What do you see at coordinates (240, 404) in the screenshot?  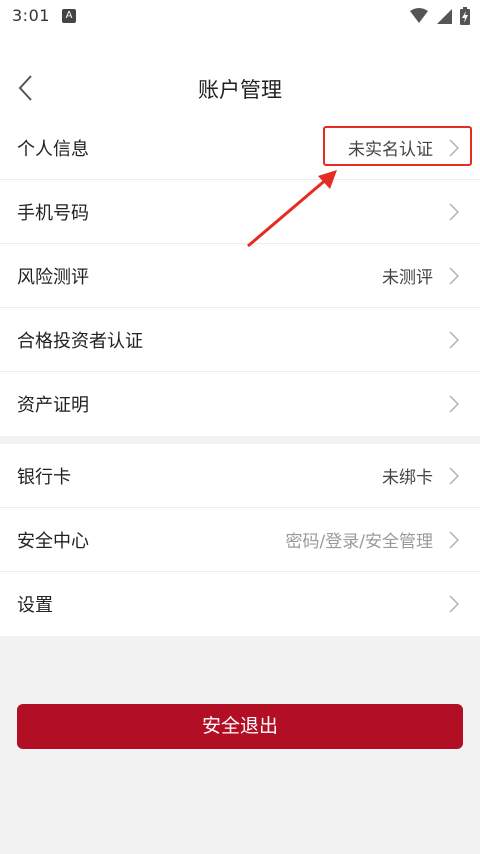 I see `row-asset-proof: 资产证明` at bounding box center [240, 404].